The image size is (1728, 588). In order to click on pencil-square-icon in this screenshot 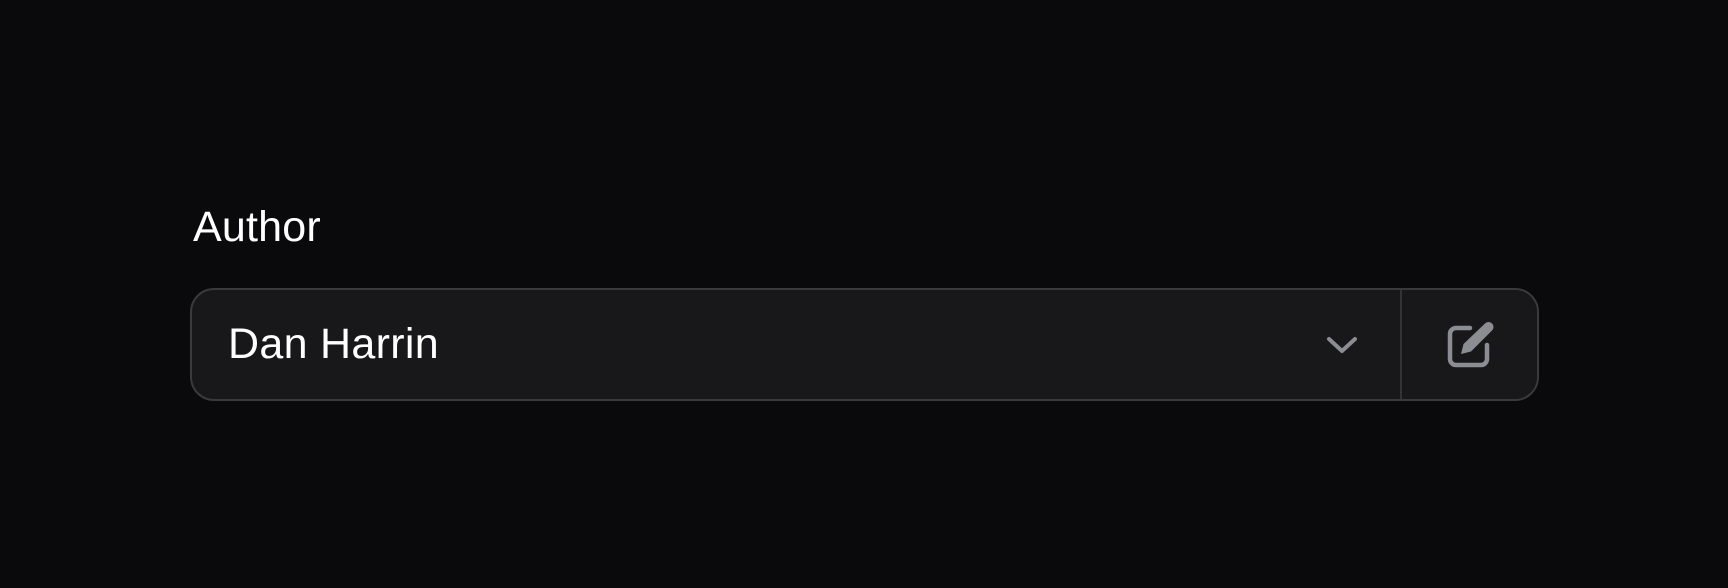, I will do `click(1470, 344)`.